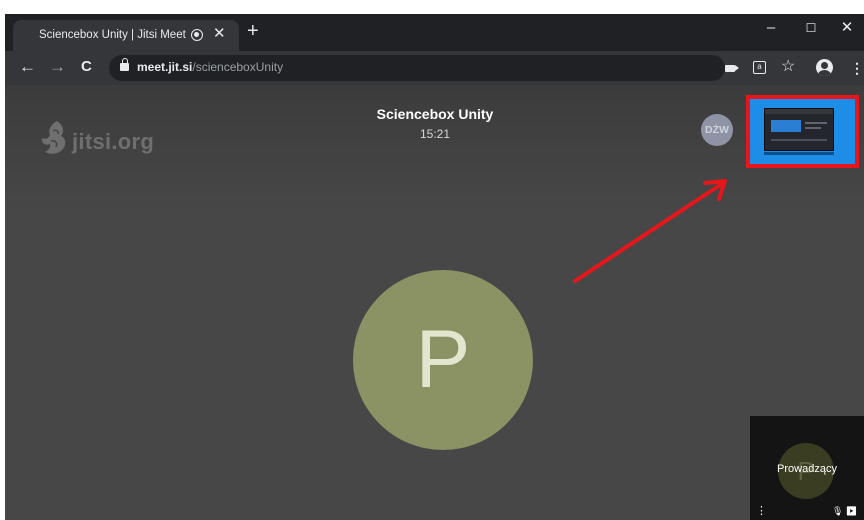  What do you see at coordinates (113, 141) in the screenshot?
I see `logo-text: jitsi.org` at bounding box center [113, 141].